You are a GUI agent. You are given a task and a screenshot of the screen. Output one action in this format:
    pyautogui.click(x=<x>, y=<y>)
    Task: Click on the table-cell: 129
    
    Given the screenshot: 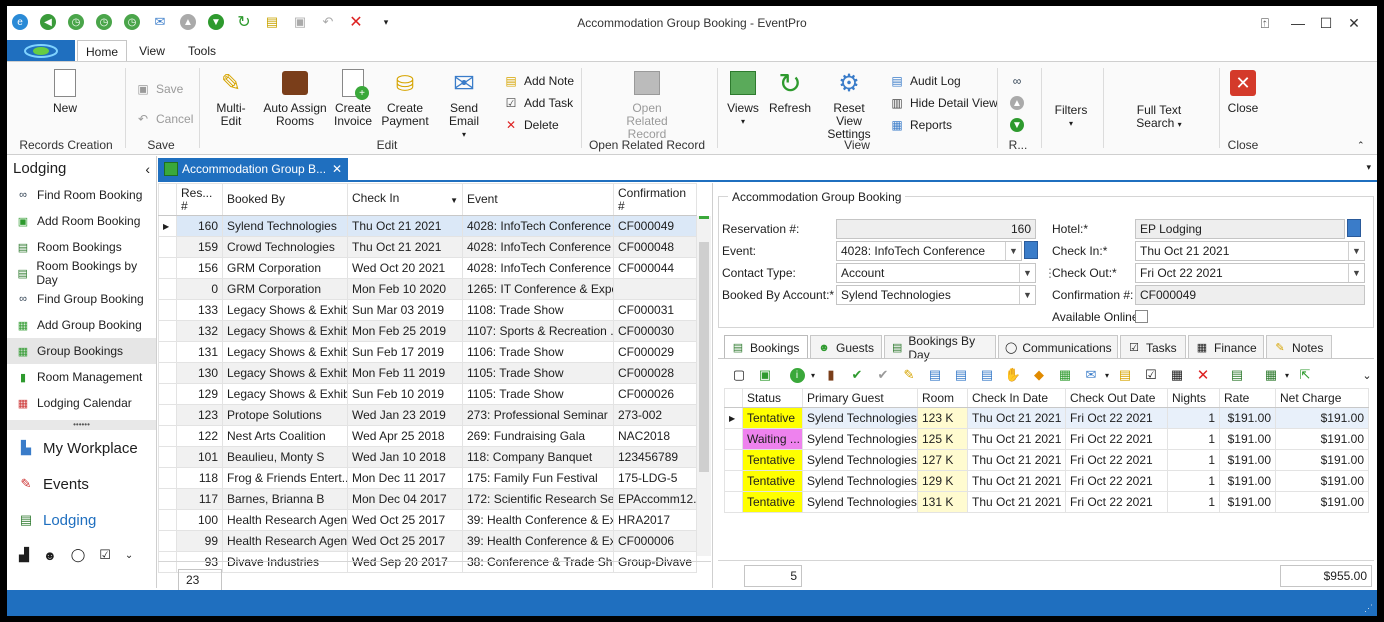 What is the action you would take?
    pyautogui.click(x=199, y=394)
    